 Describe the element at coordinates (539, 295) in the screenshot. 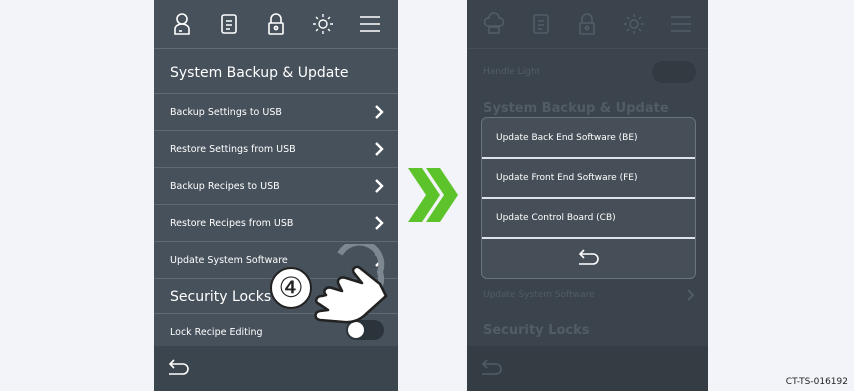

I see `update-system-software-label: Update System Software` at that location.